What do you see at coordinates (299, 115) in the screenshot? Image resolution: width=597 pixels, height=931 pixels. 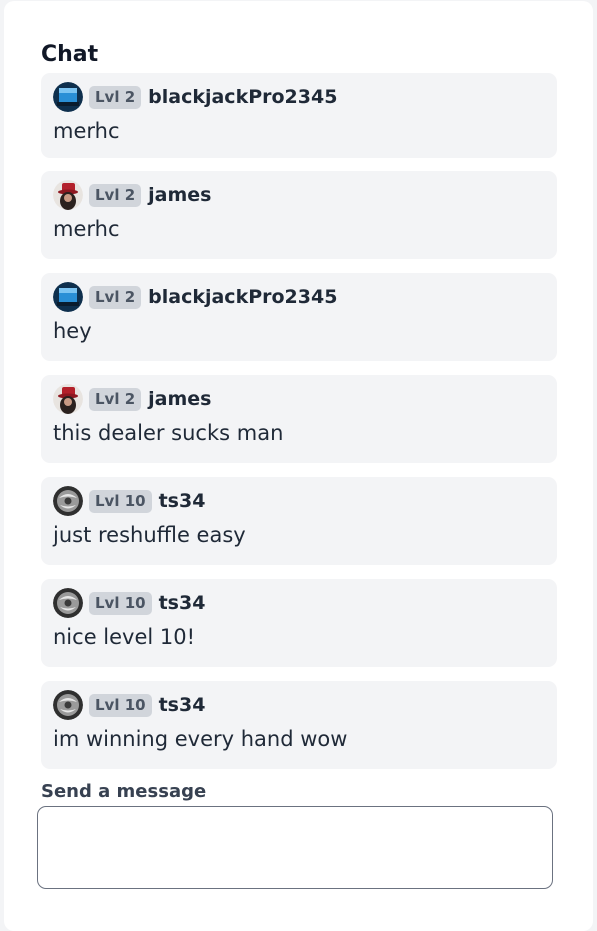 I see `message-item: Lvl 2 blackjackPro2345 merhc` at bounding box center [299, 115].